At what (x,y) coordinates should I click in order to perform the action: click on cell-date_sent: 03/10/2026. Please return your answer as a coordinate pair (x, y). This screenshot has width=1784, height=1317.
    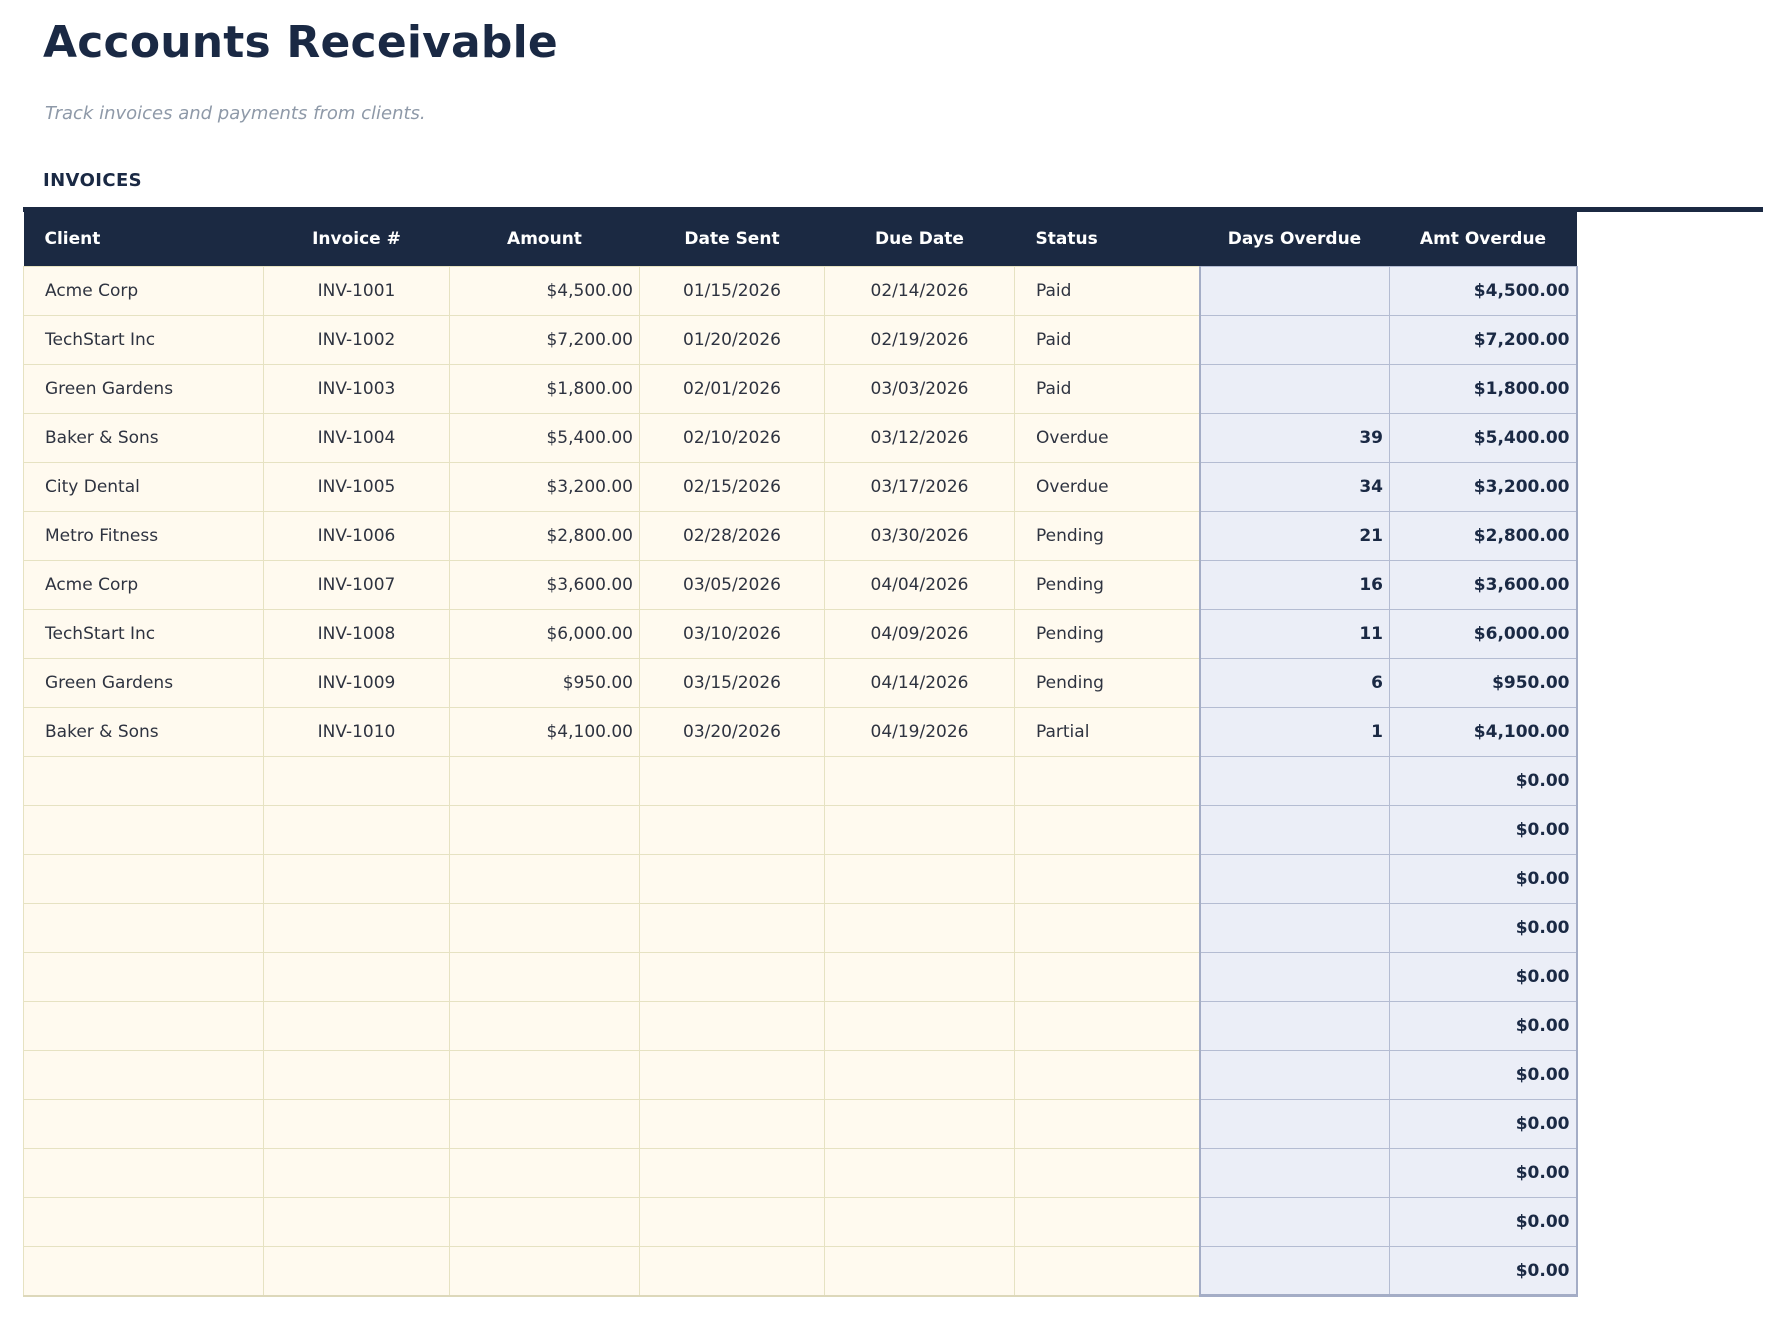
    Looking at the image, I should click on (732, 634).